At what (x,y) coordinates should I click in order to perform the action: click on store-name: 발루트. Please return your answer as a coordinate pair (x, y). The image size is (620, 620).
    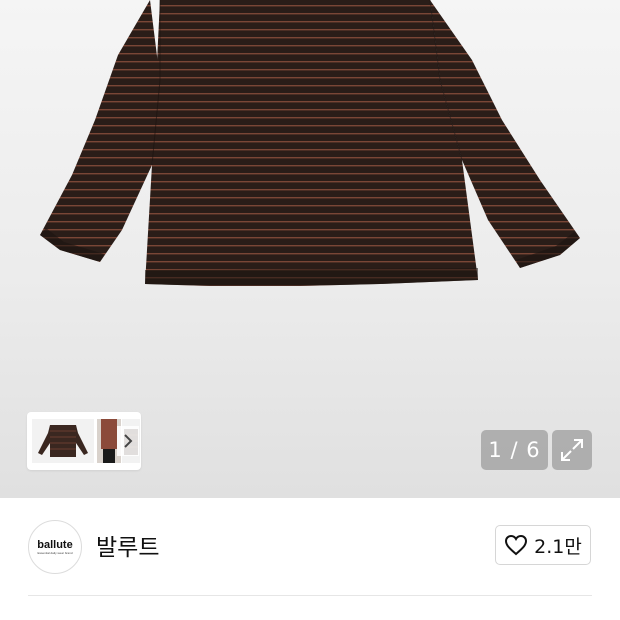
    Looking at the image, I should click on (127, 545).